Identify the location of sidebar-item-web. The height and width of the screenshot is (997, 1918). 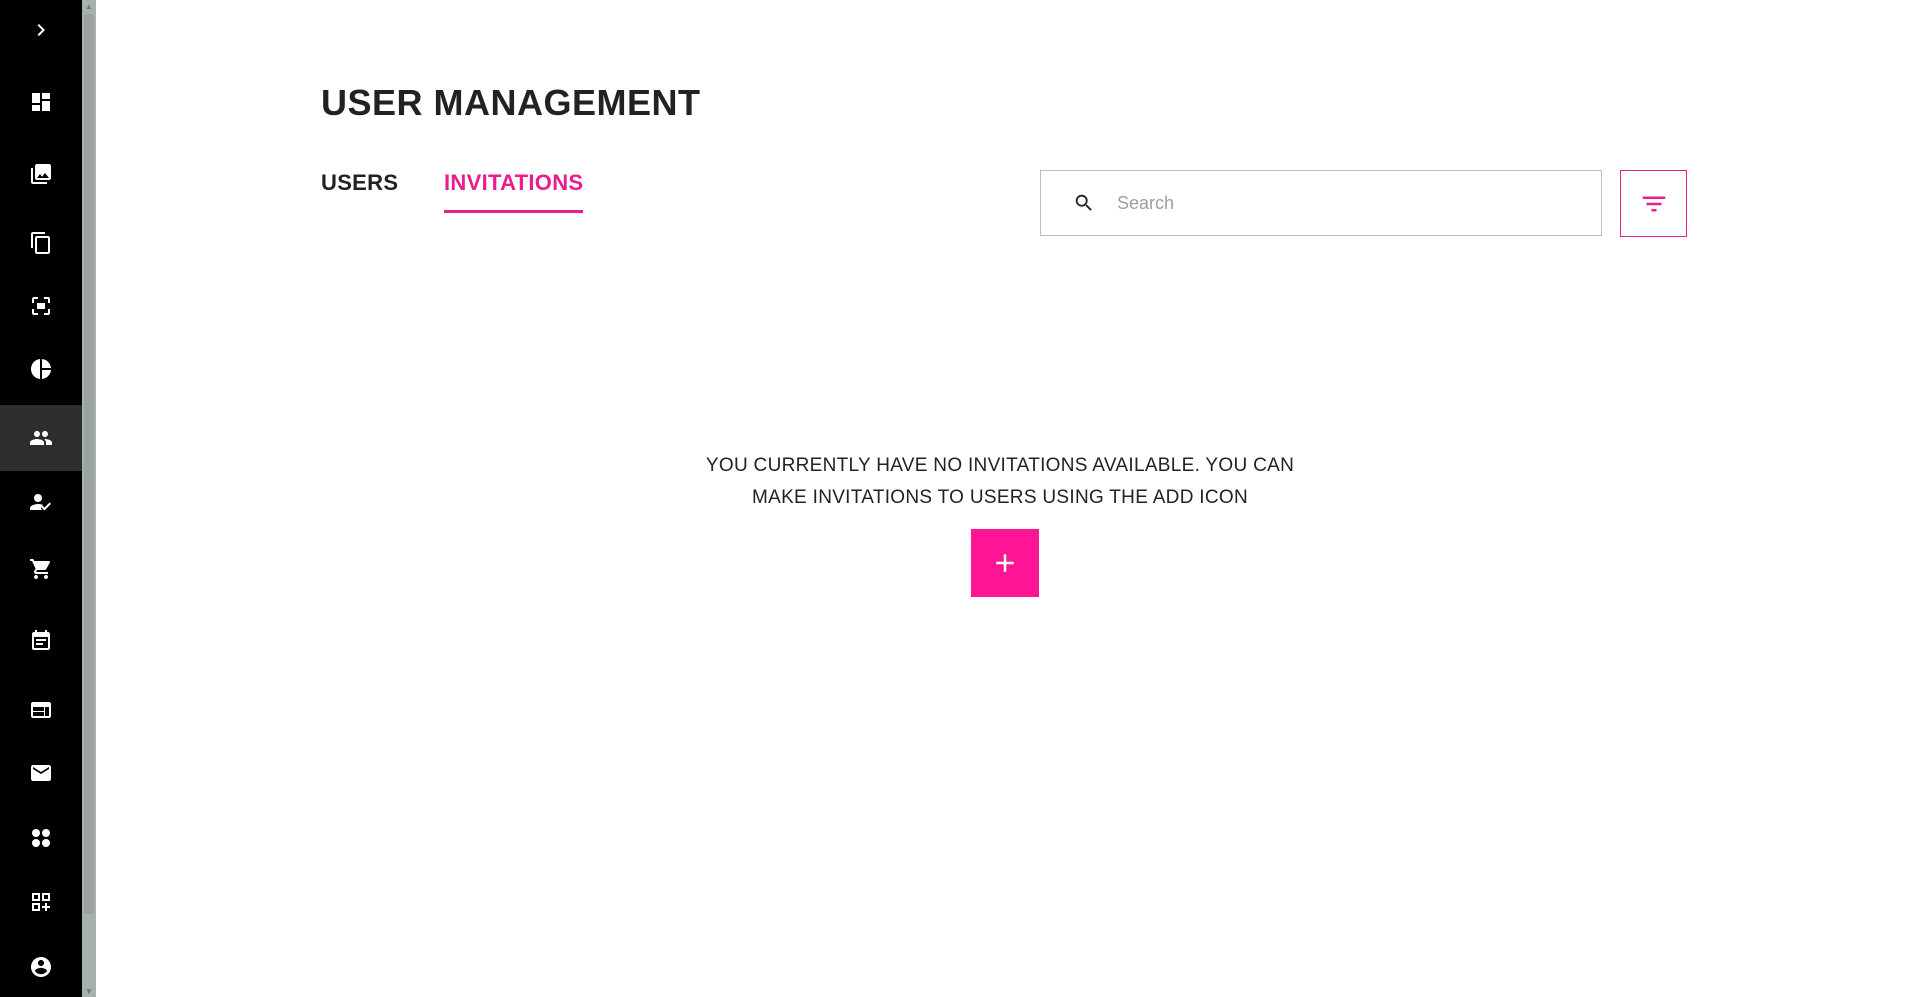
(41, 710).